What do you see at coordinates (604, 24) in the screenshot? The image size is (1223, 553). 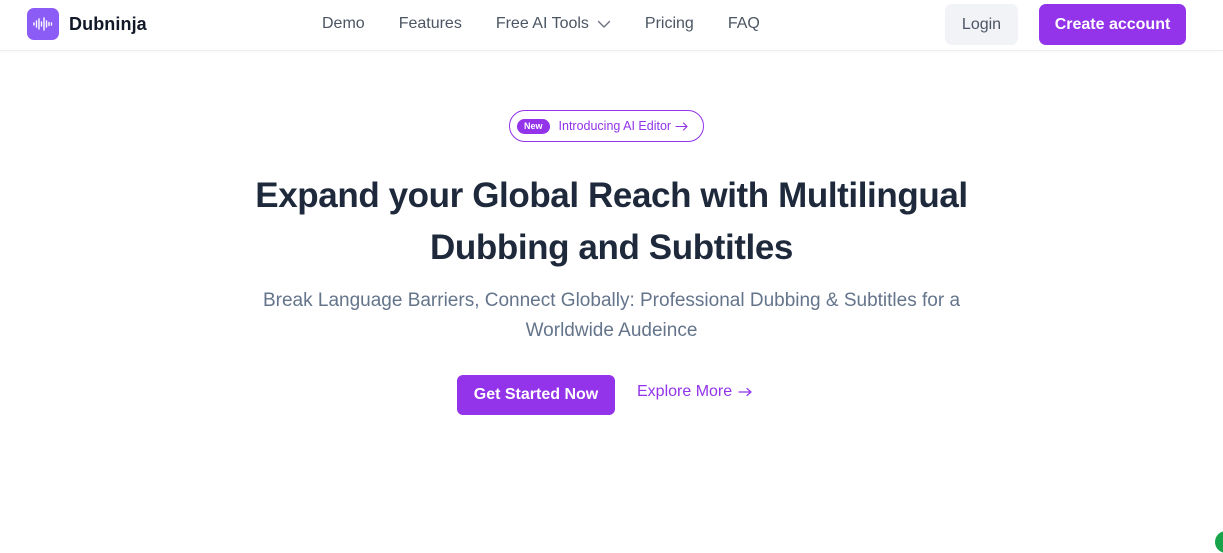 I see `chevron-down-icon` at bounding box center [604, 24].